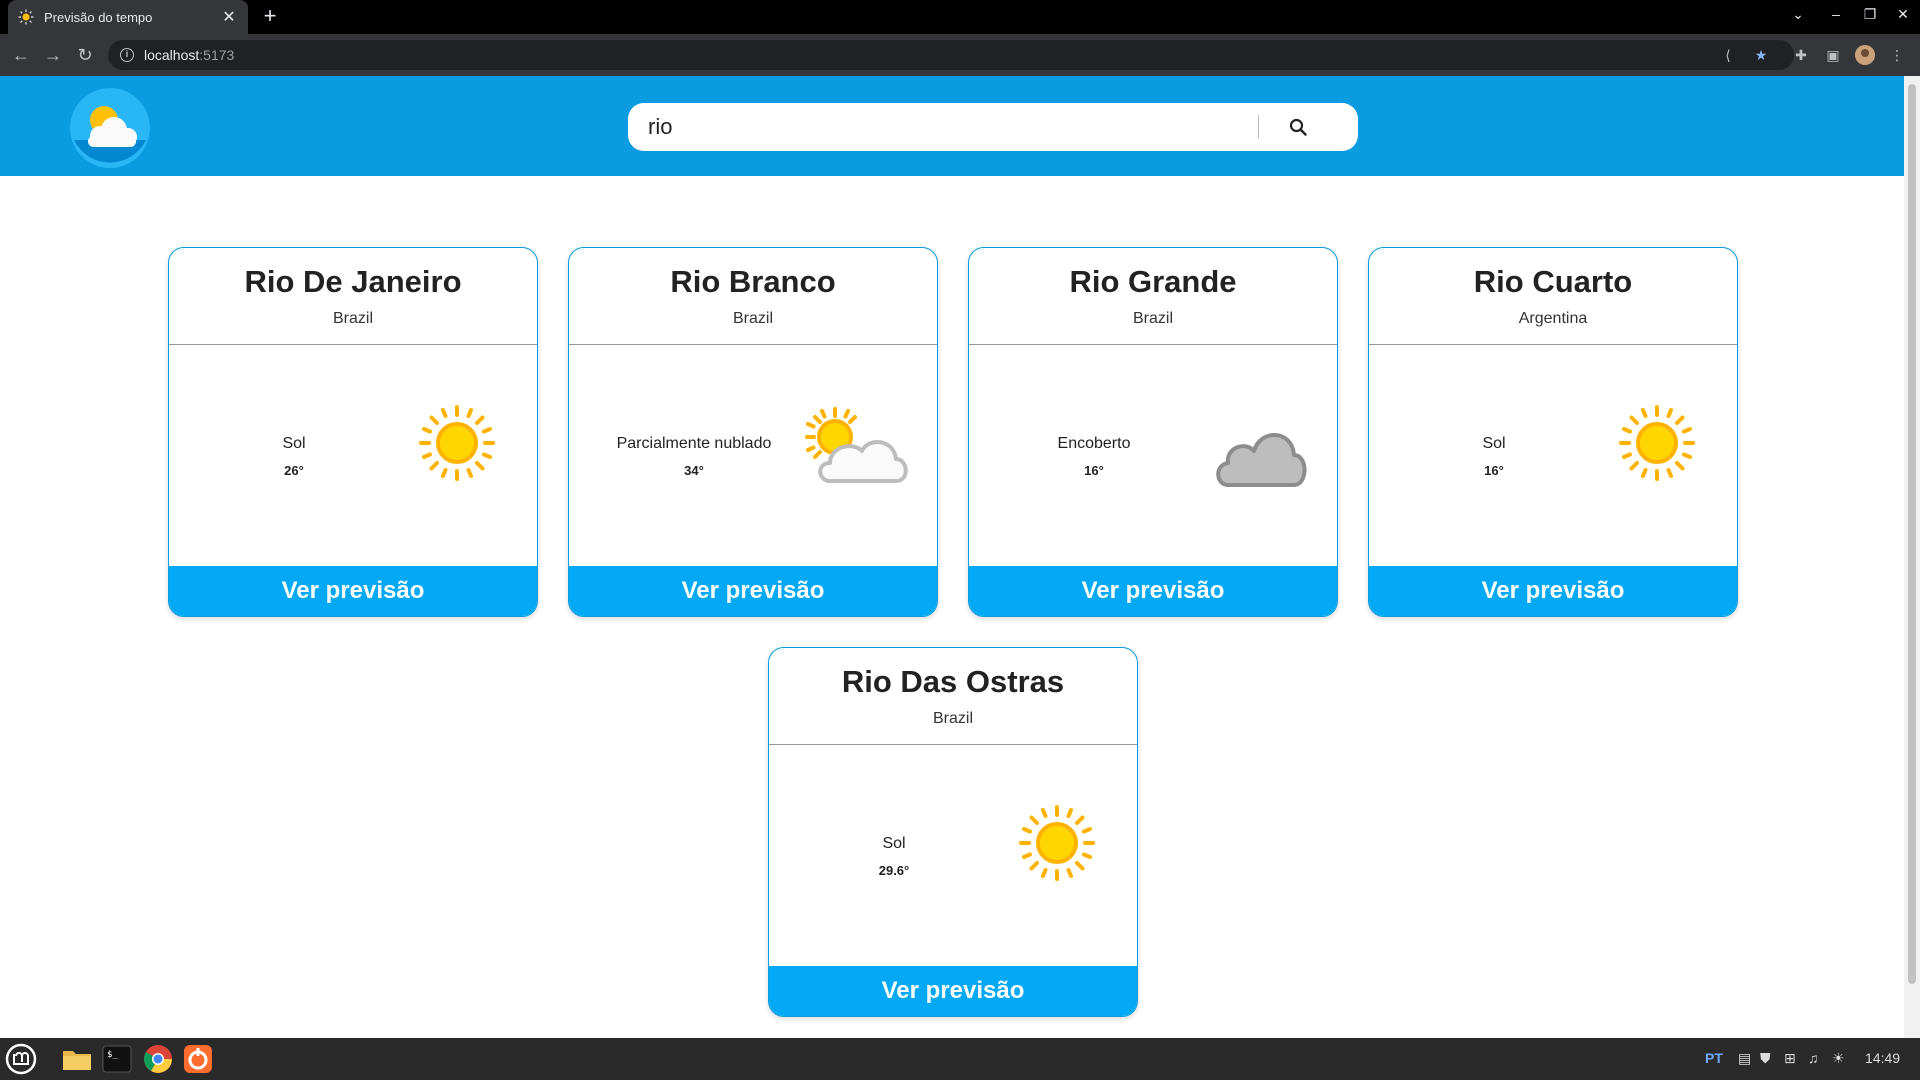 The height and width of the screenshot is (1080, 1920). What do you see at coordinates (894, 870) in the screenshot?
I see `temperature: 29.6°` at bounding box center [894, 870].